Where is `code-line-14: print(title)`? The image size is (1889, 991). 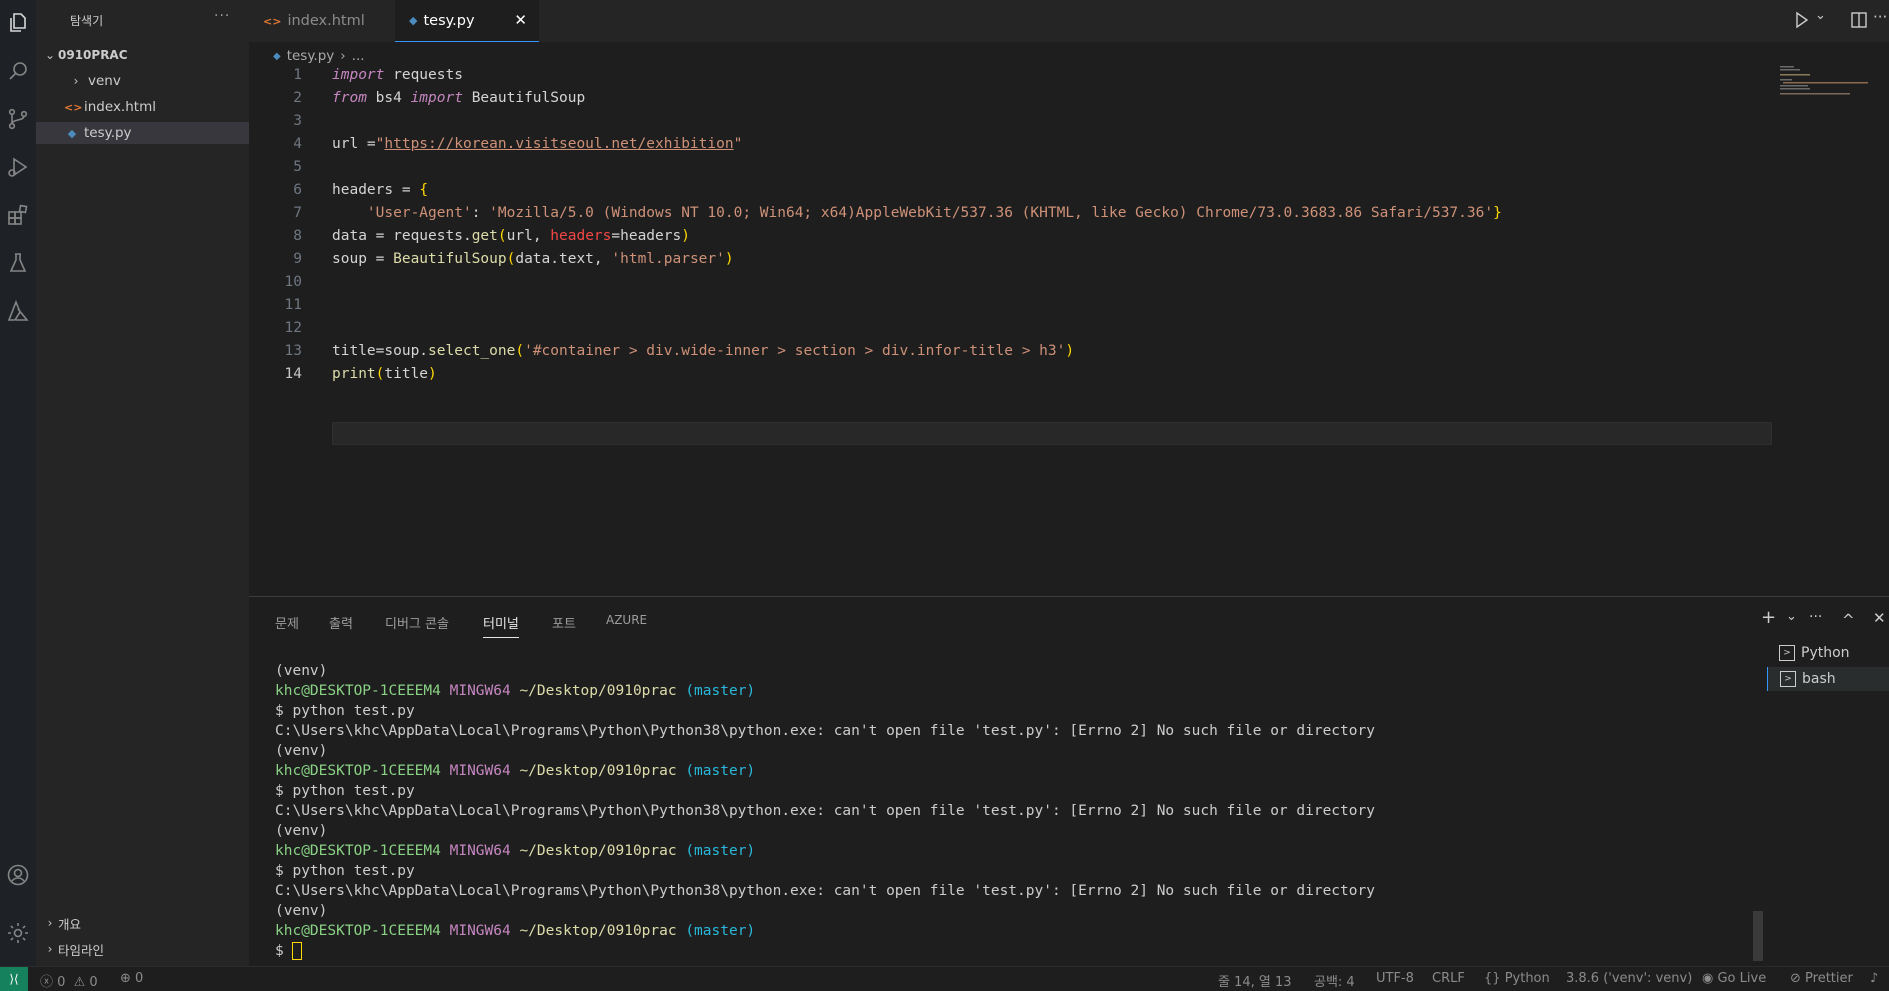
code-line-14: print(title) is located at coordinates (384, 374).